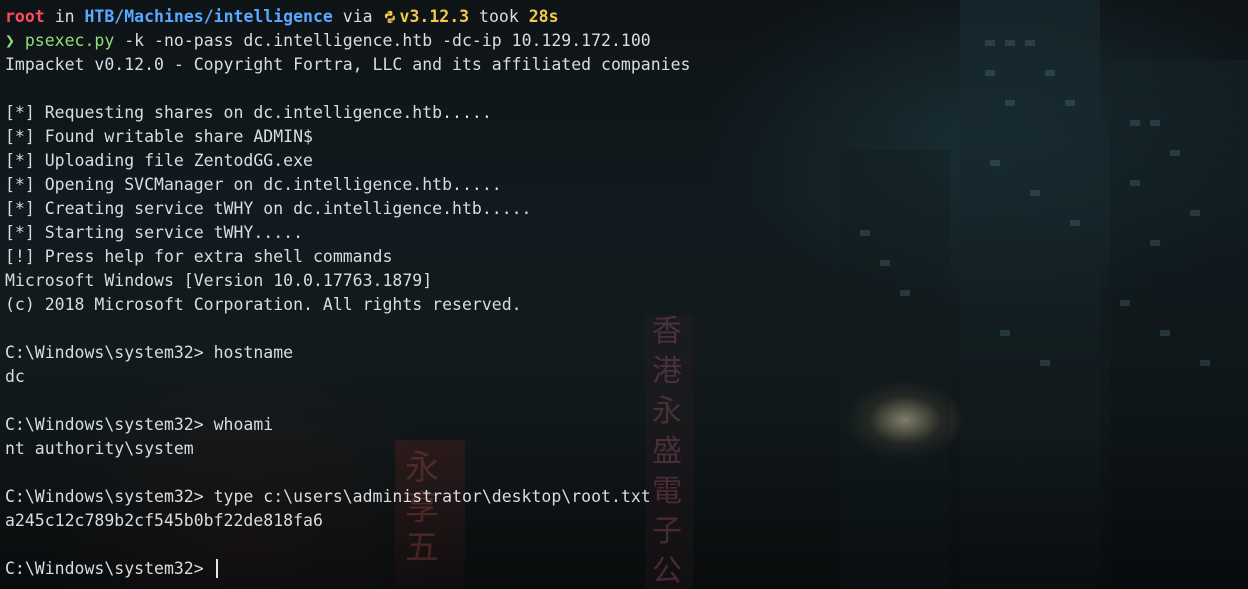 The width and height of the screenshot is (1248, 589). What do you see at coordinates (164, 520) in the screenshot?
I see `output-line: a245c12c789b2cf545b0bf22de818fa6` at bounding box center [164, 520].